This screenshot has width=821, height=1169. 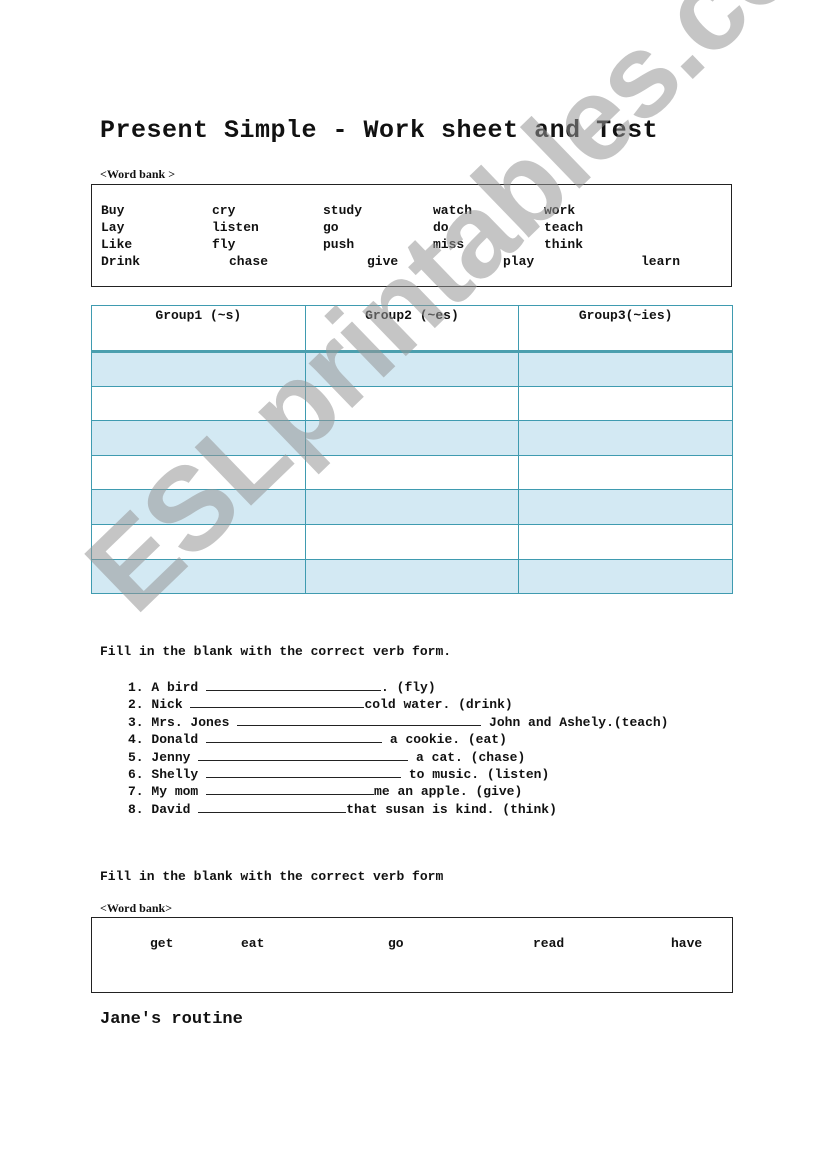 I want to click on sentence-item: 8. David that susan is kind. (think), so click(x=398, y=808).